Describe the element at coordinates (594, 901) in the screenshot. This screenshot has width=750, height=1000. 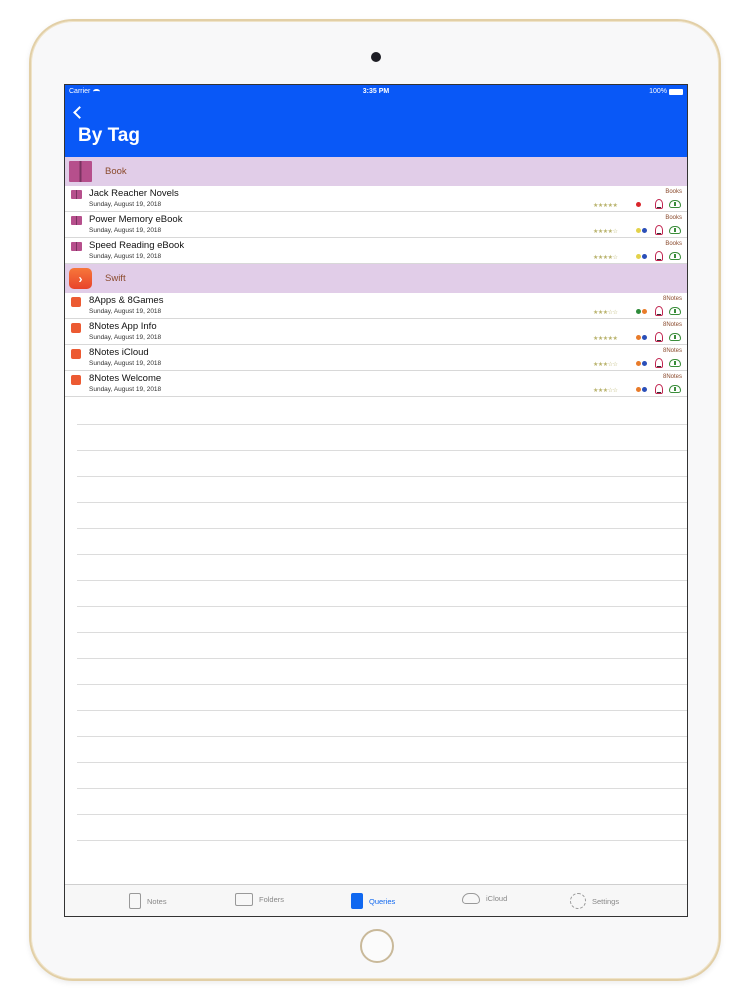
I see `tab-settings: Settings` at that location.